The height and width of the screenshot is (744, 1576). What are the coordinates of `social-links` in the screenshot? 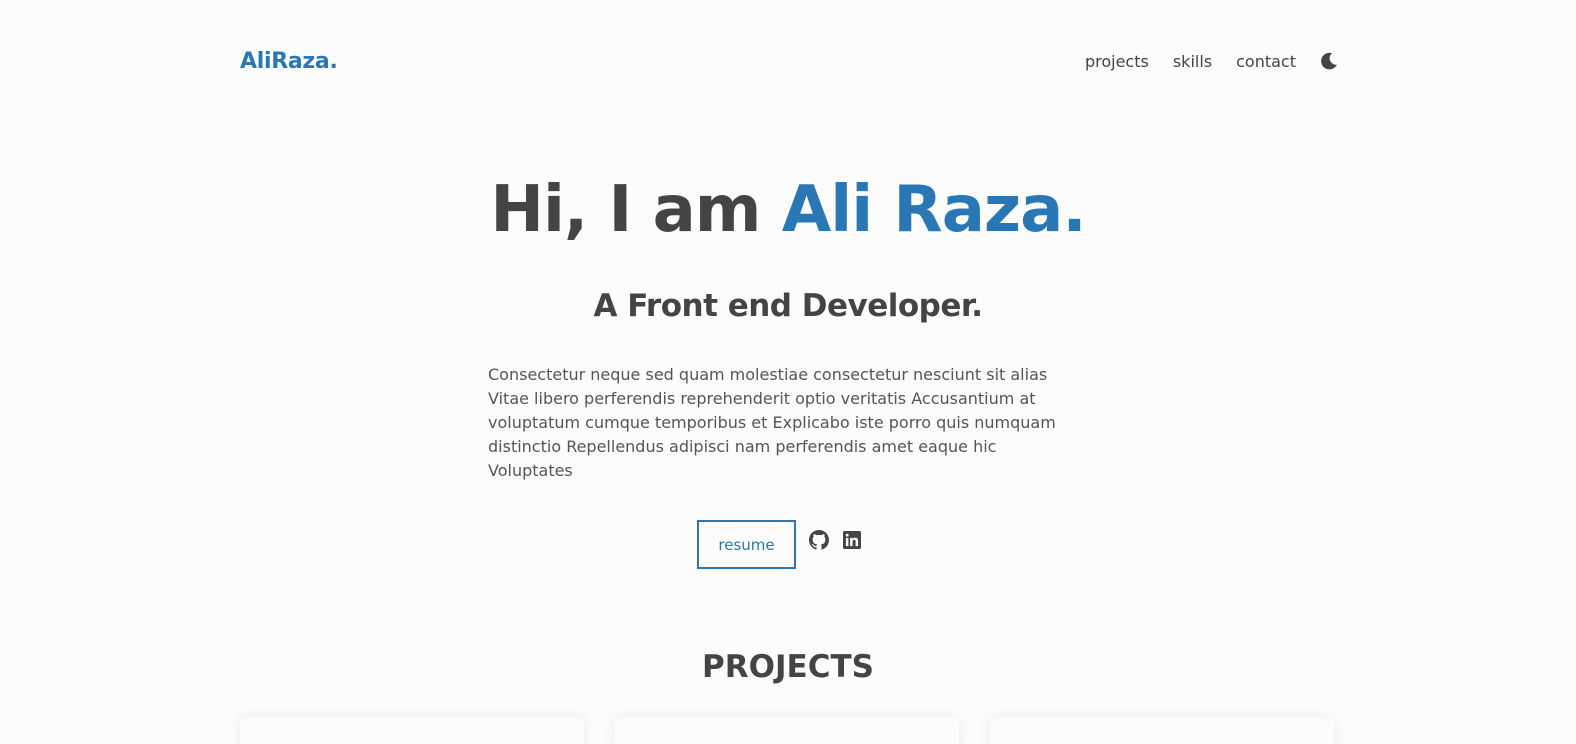 It's located at (842, 540).